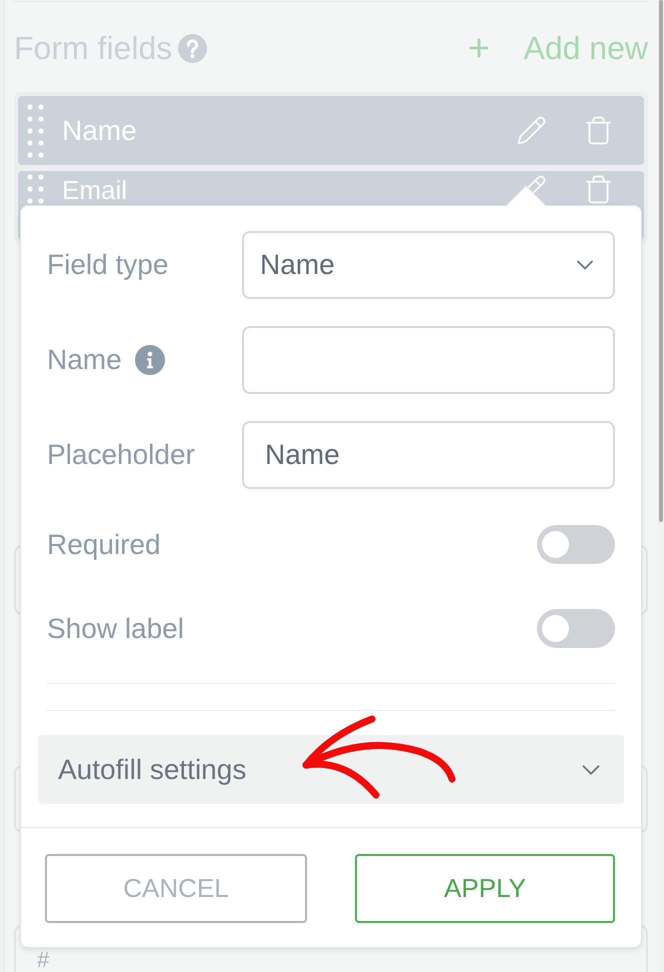 This screenshot has width=664, height=972. I want to click on field-label: Name, so click(84, 360).